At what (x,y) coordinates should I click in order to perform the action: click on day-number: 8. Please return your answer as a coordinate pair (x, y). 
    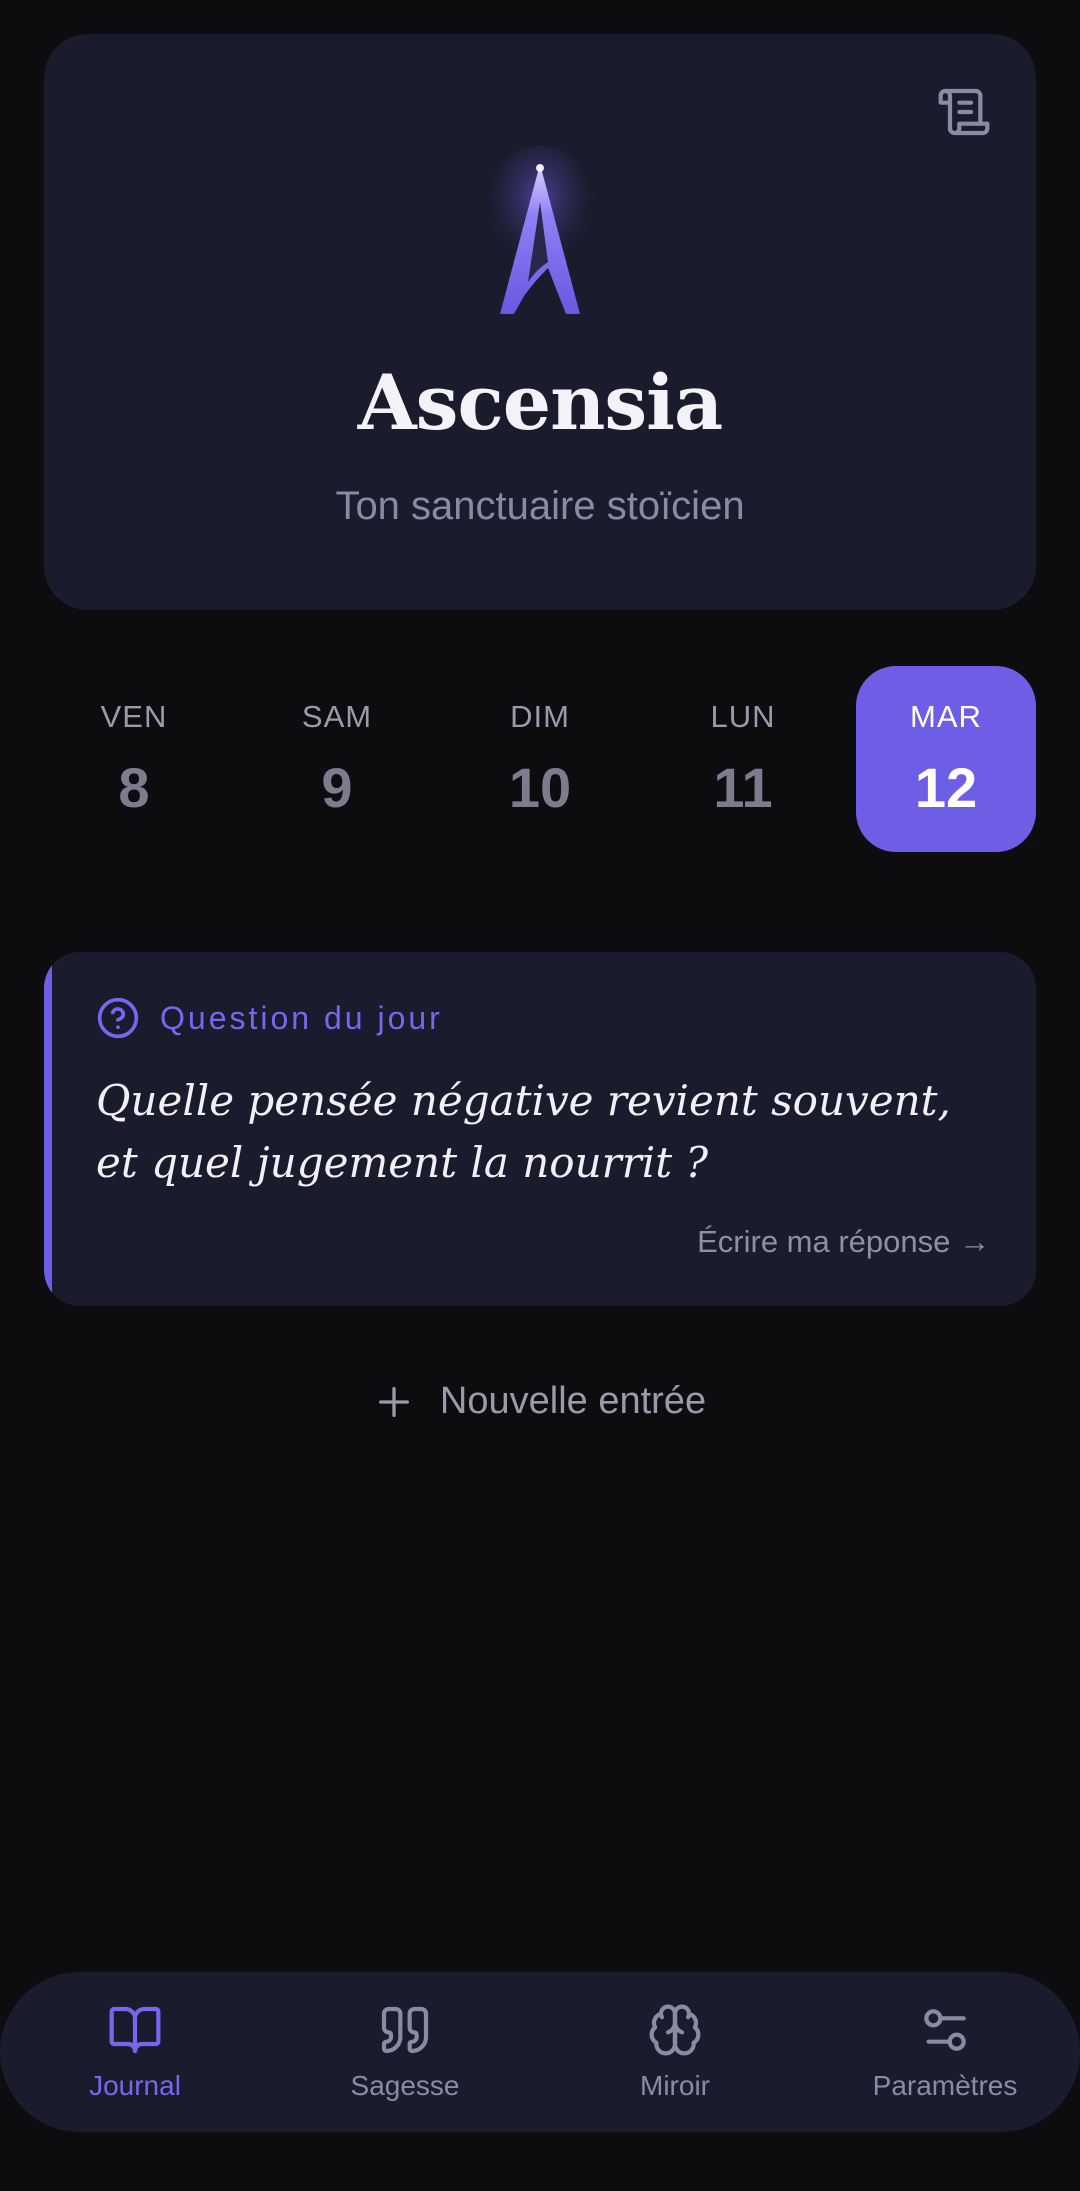
    Looking at the image, I should click on (134, 787).